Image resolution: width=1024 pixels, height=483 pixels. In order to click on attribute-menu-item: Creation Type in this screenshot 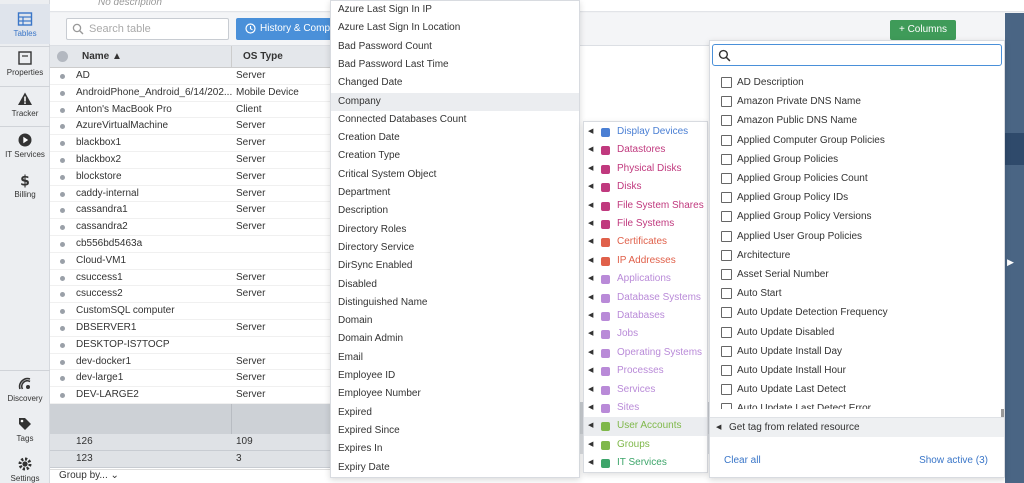, I will do `click(455, 156)`.